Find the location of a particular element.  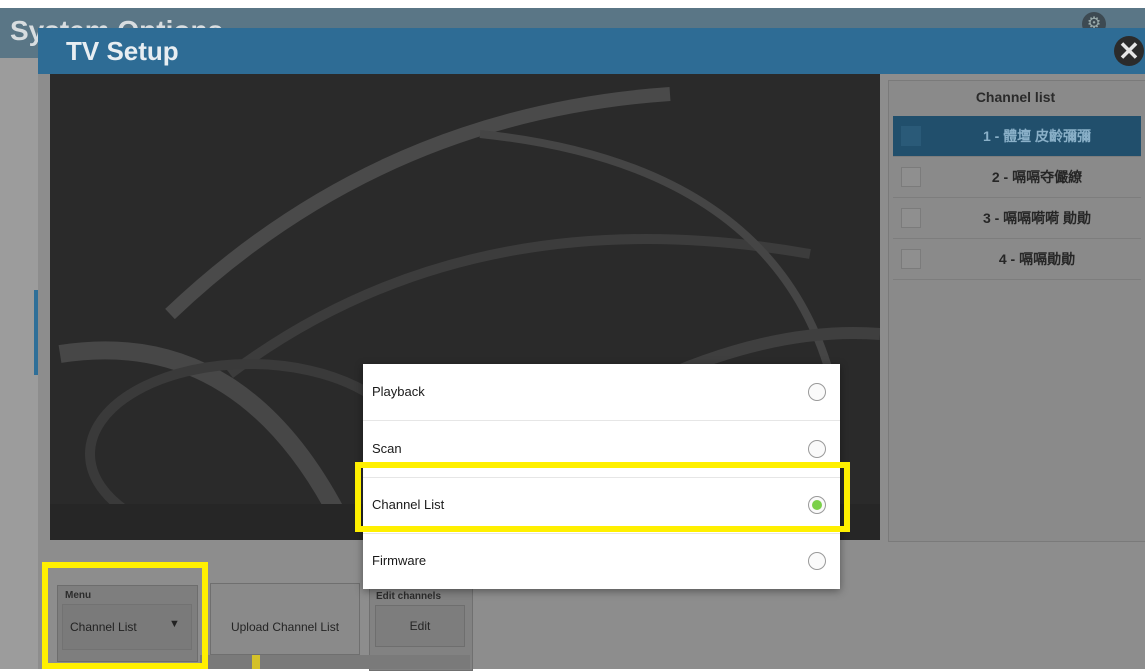

close-button: ✕ is located at coordinates (1129, 51).